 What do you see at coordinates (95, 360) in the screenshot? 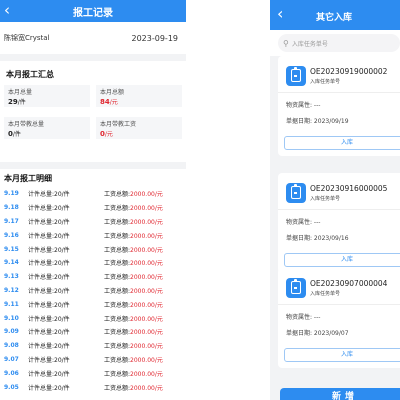
I see `detail-row: 9.07 计件总量:20/件 工资总额:2000.00/元` at bounding box center [95, 360].